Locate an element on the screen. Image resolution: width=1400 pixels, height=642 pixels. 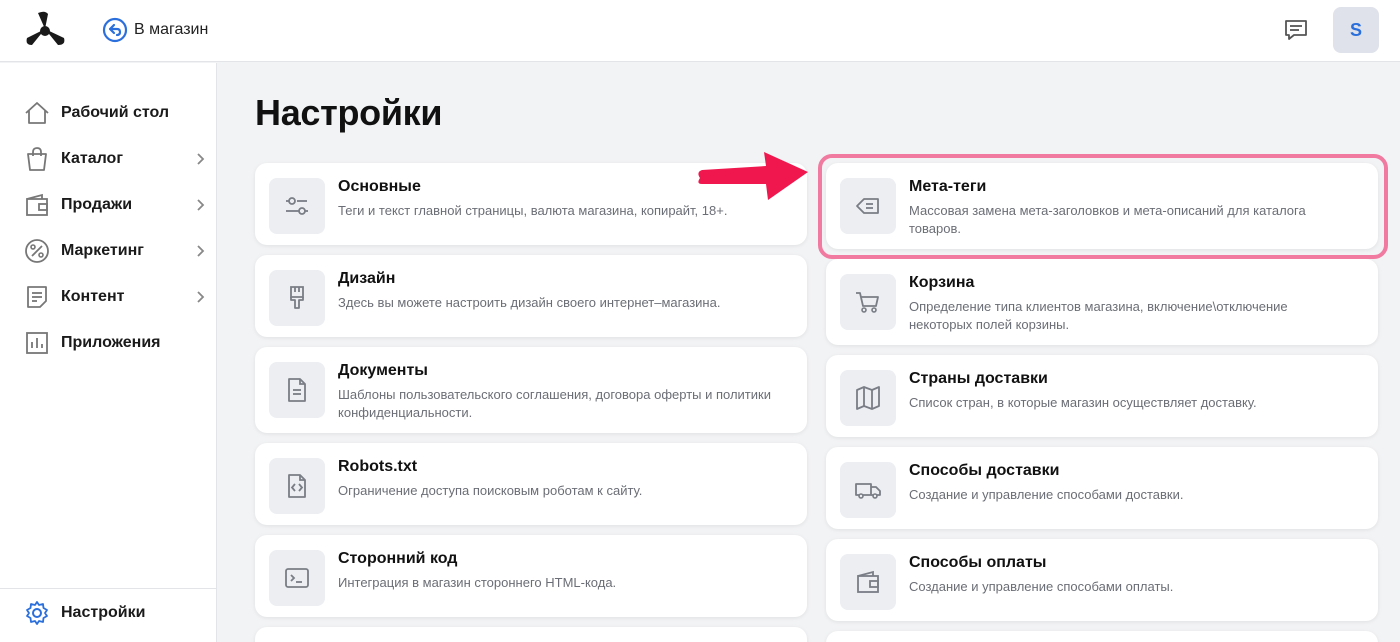
card-description: Создание и управление способами оплаты. is located at coordinates (1041, 586).